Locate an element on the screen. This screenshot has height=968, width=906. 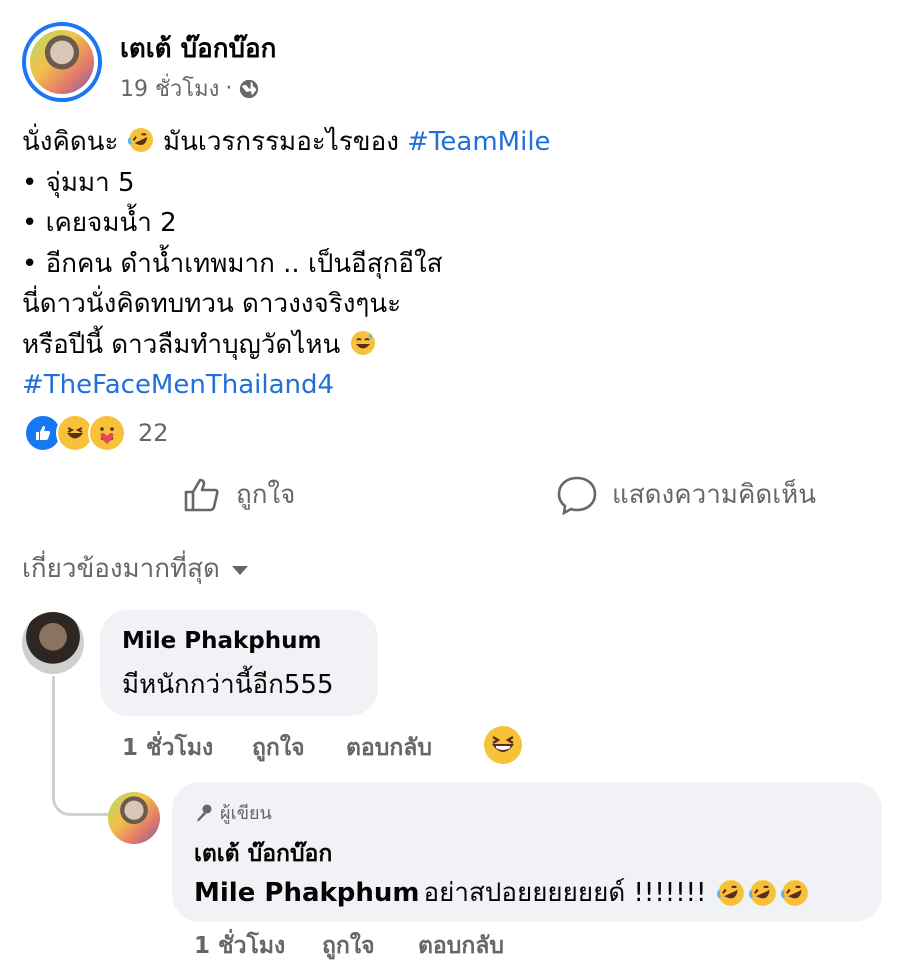
author-badge-label: ผู้เขียน is located at coordinates (246, 813).